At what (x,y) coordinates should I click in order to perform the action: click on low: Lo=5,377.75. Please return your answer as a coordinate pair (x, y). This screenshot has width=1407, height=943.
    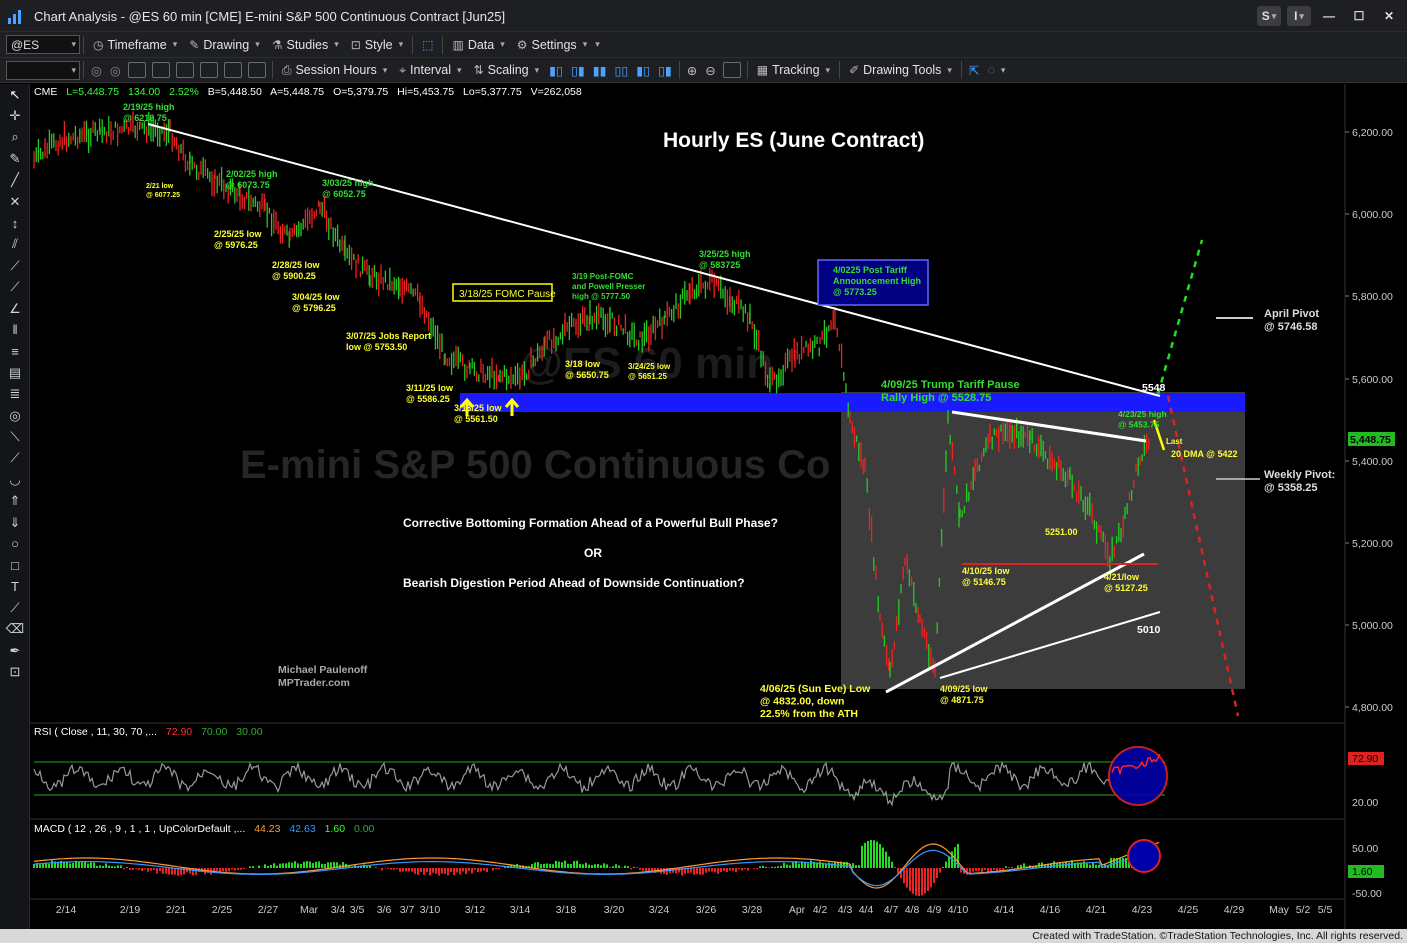
    Looking at the image, I should click on (492, 92).